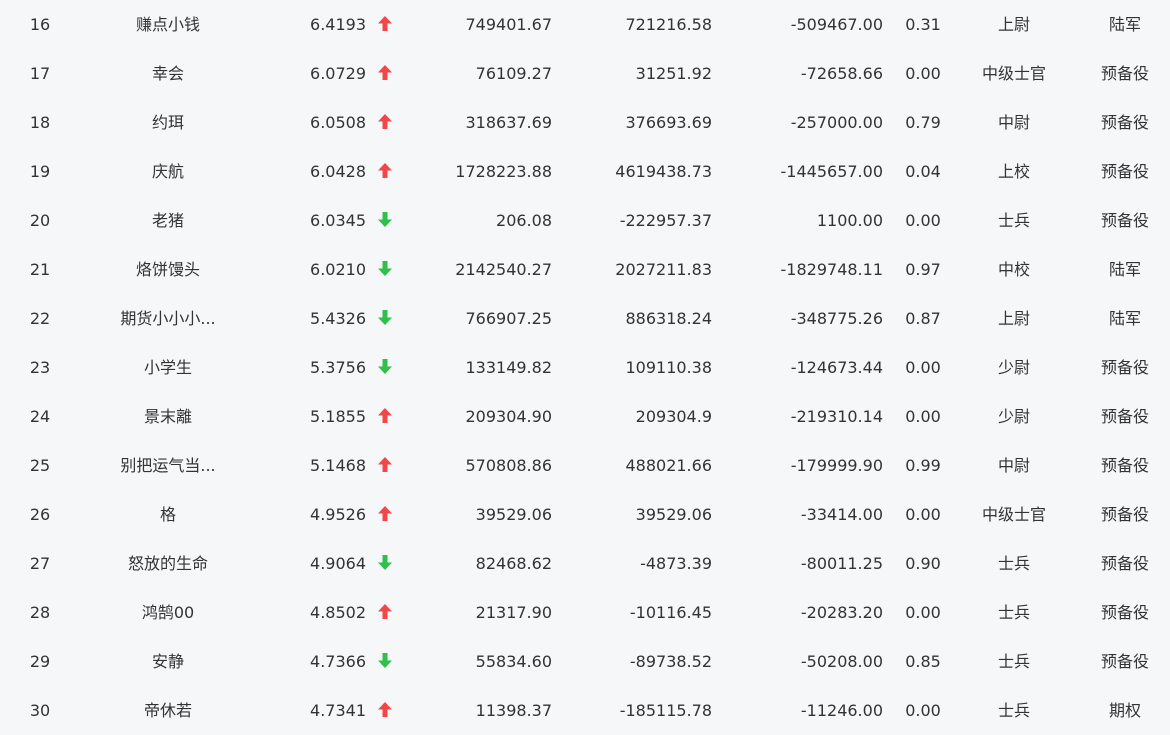 This screenshot has height=735, width=1170. What do you see at coordinates (836, 416) in the screenshot?
I see `value-c-cell: -219310.14` at bounding box center [836, 416].